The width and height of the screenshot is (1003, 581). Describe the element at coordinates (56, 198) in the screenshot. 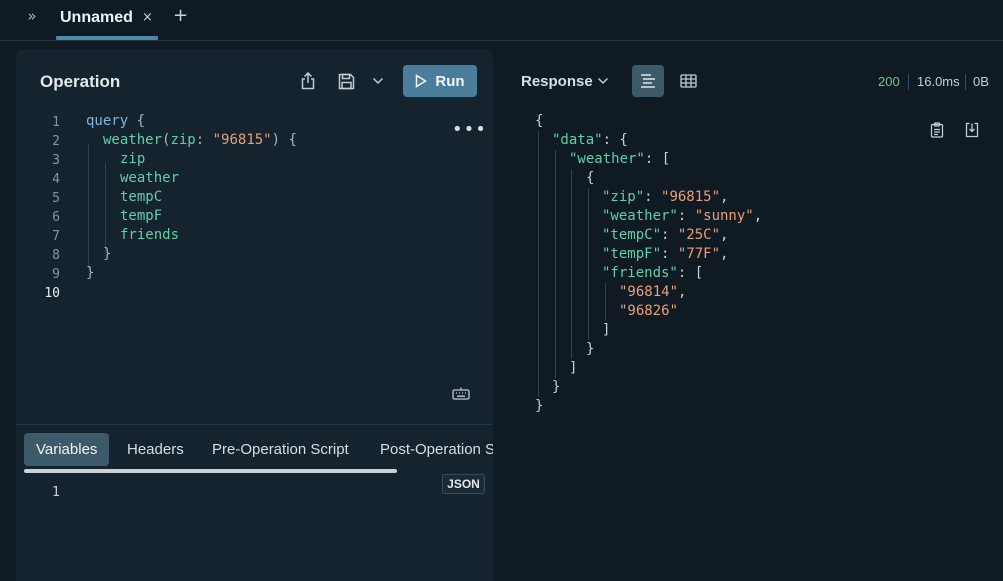

I see `line-number: 5` at that location.